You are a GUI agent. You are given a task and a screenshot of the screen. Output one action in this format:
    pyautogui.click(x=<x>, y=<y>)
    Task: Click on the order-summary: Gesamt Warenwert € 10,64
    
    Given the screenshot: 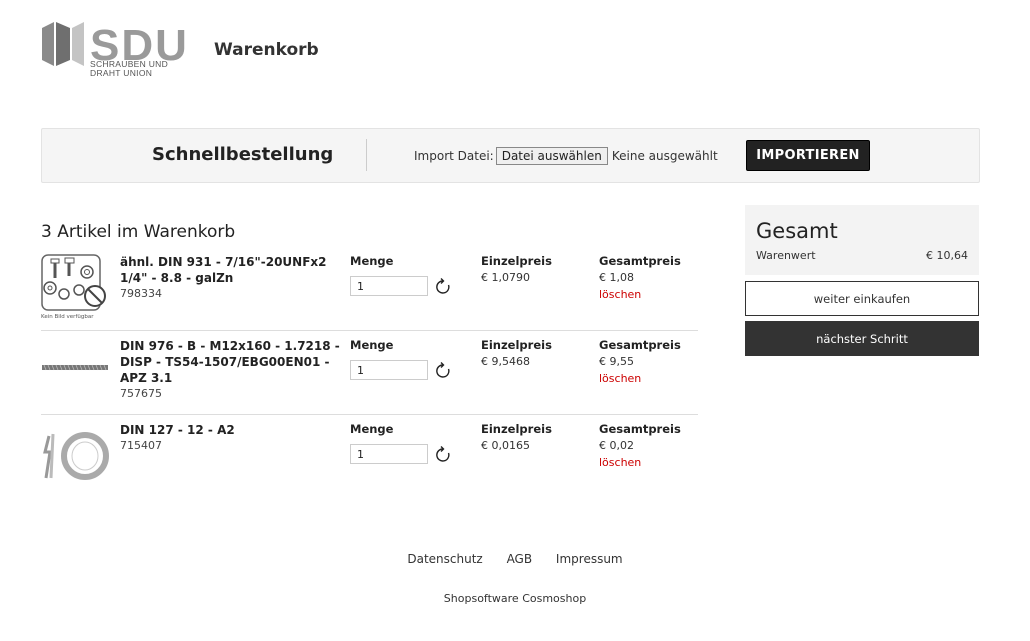 What is the action you would take?
    pyautogui.click(x=862, y=240)
    